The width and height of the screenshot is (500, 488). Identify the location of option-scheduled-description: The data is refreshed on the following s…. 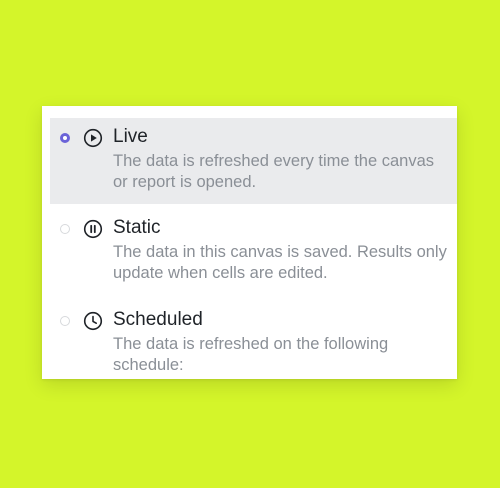
(251, 354).